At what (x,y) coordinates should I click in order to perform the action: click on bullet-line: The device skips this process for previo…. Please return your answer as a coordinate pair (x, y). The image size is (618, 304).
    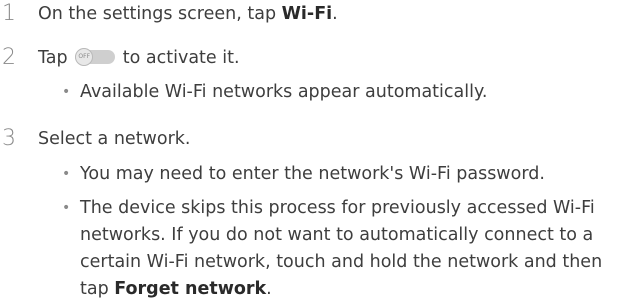
    Looking at the image, I should click on (337, 208).